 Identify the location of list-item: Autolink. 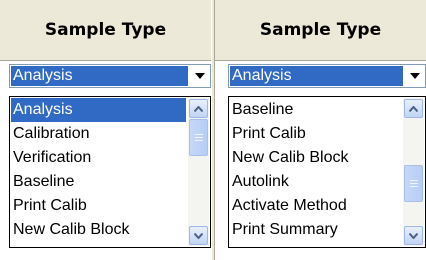
(315, 182).